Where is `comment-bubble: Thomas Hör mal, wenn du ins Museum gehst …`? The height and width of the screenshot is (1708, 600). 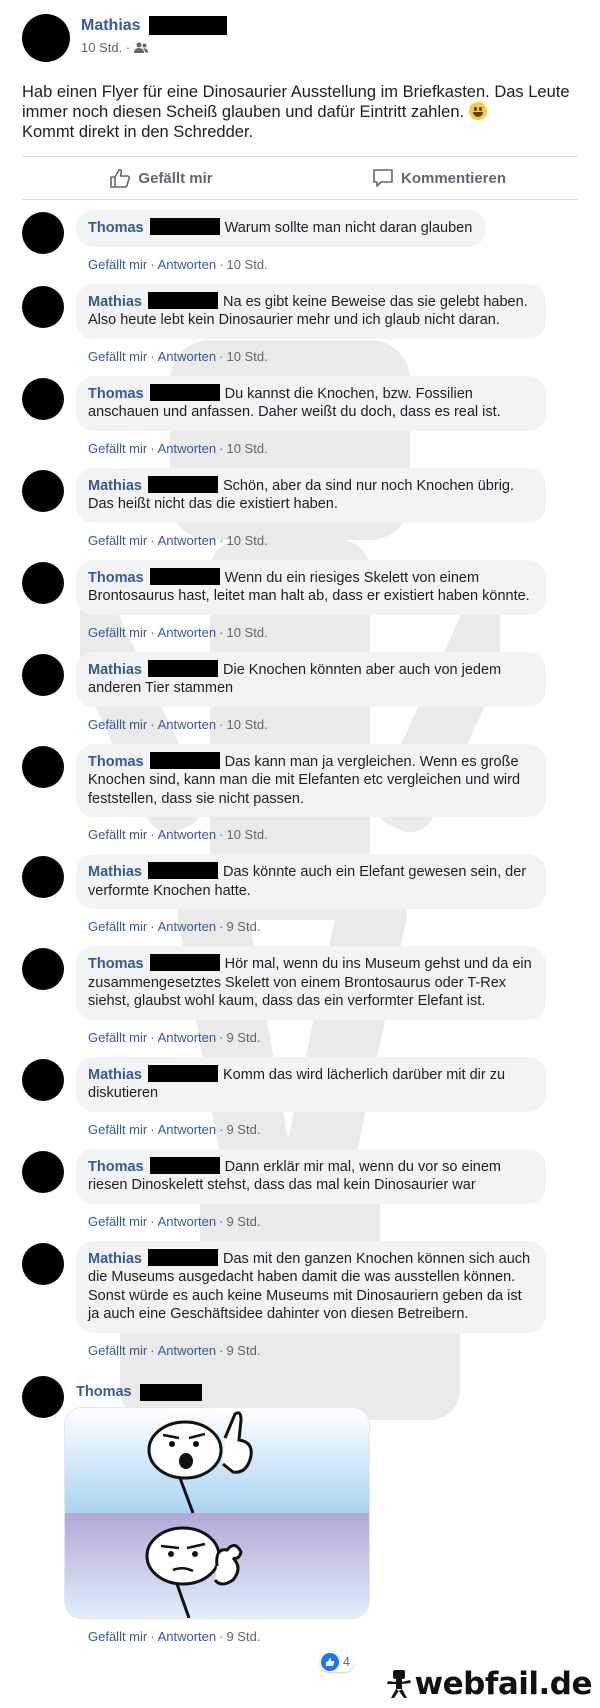
comment-bubble: Thomas Hör mal, wenn du ins Museum gehst … is located at coordinates (311, 983).